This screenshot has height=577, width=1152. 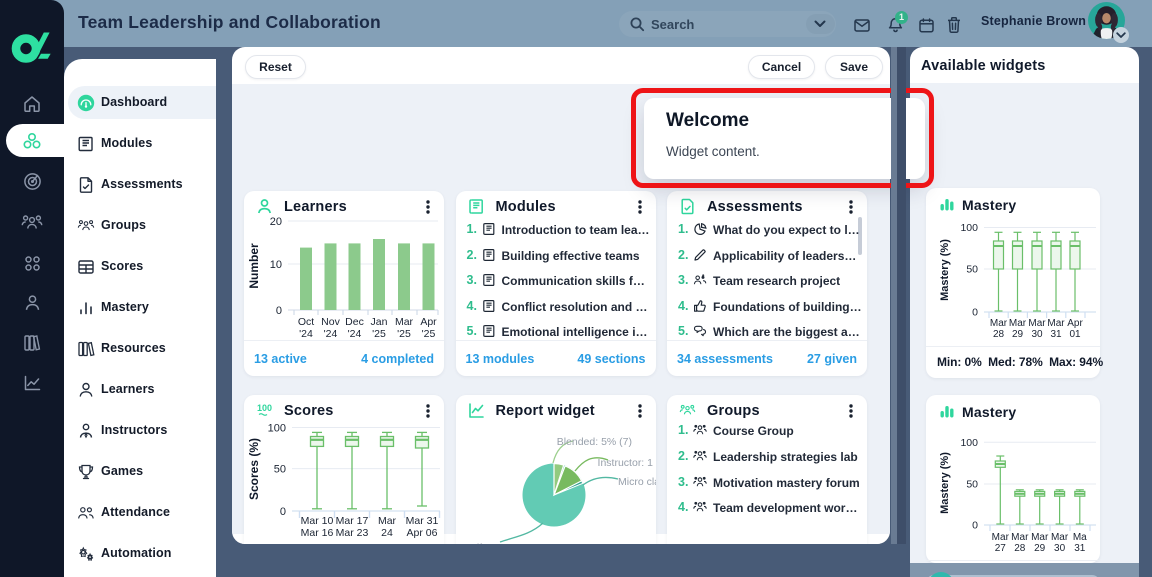 I want to click on svg-text: 20, so click(x=276, y=222).